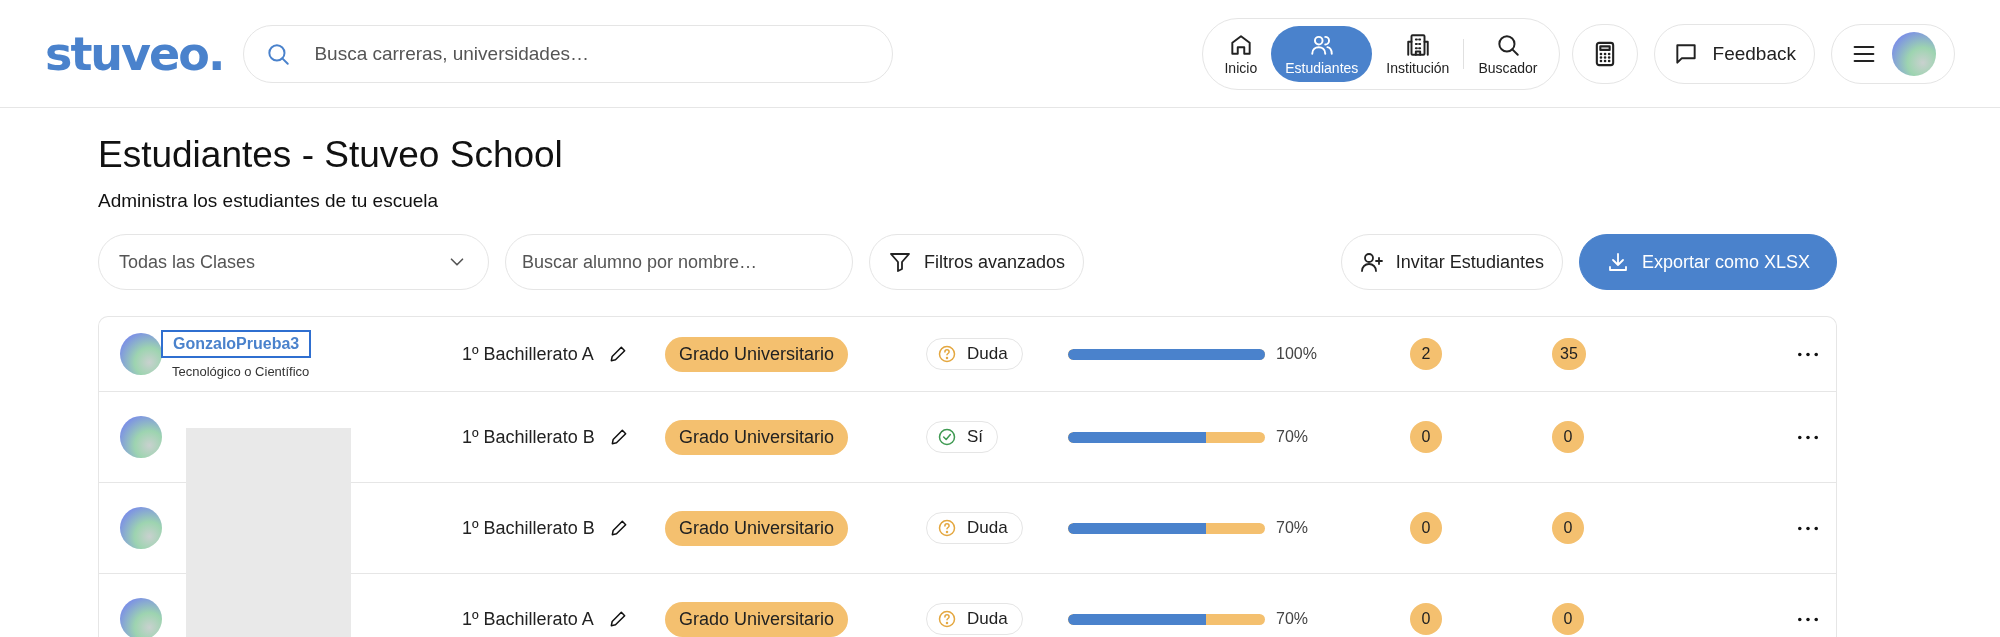 Image resolution: width=2000 pixels, height=637 pixels. What do you see at coordinates (1371, 262) in the screenshot?
I see `user-plus-icon` at bounding box center [1371, 262].